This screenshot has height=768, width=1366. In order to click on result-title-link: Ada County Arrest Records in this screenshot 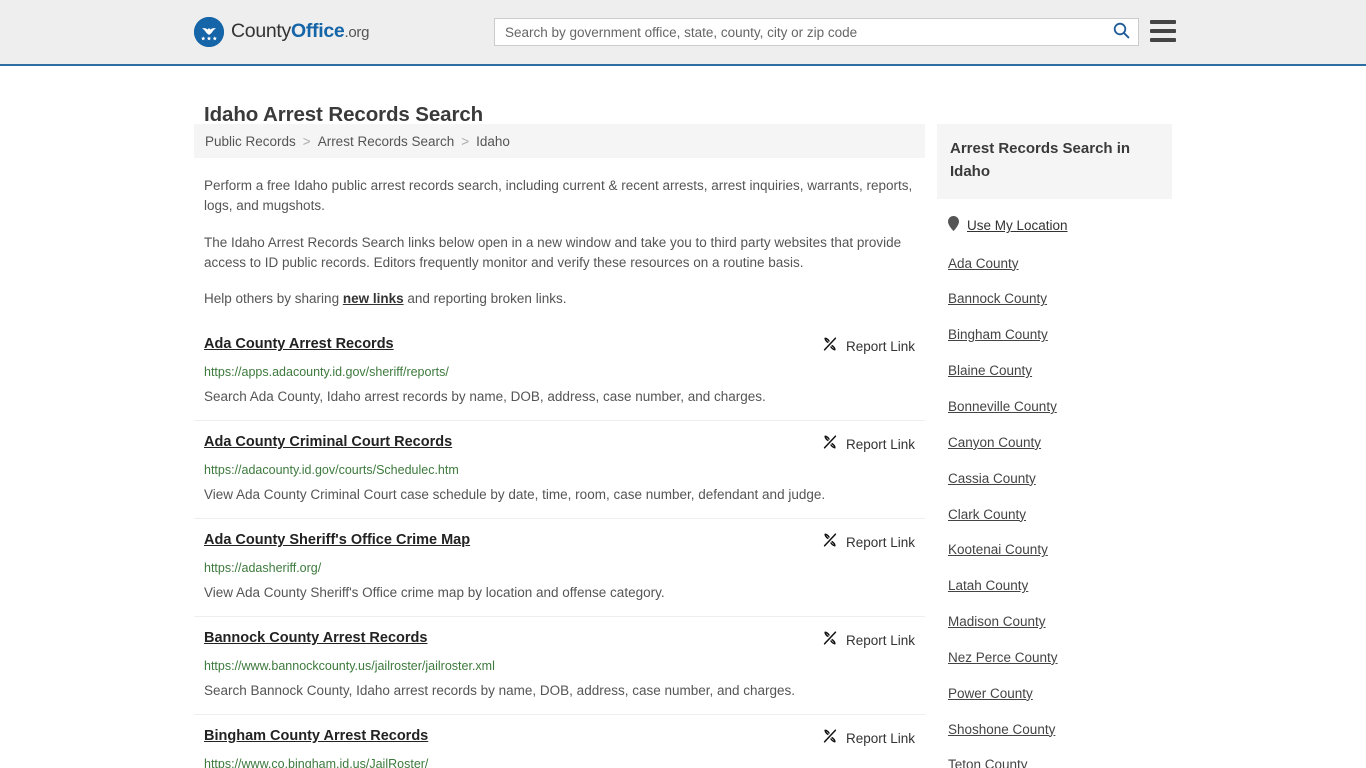, I will do `click(299, 344)`.